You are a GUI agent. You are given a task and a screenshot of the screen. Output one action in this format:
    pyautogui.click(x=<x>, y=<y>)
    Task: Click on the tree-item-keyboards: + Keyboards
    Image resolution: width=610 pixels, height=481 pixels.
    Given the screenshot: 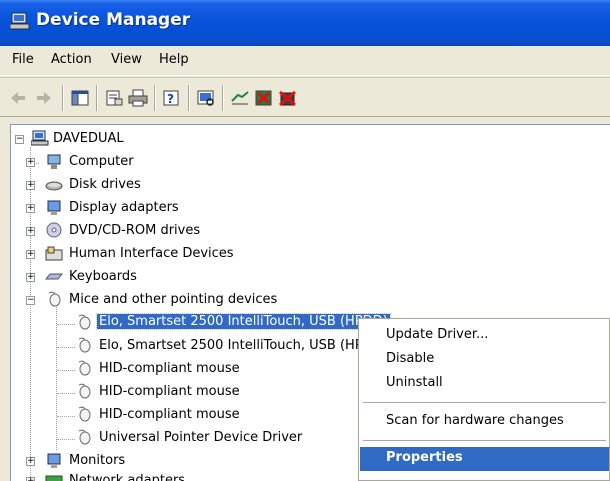 What is the action you would take?
    pyautogui.click(x=211, y=278)
    